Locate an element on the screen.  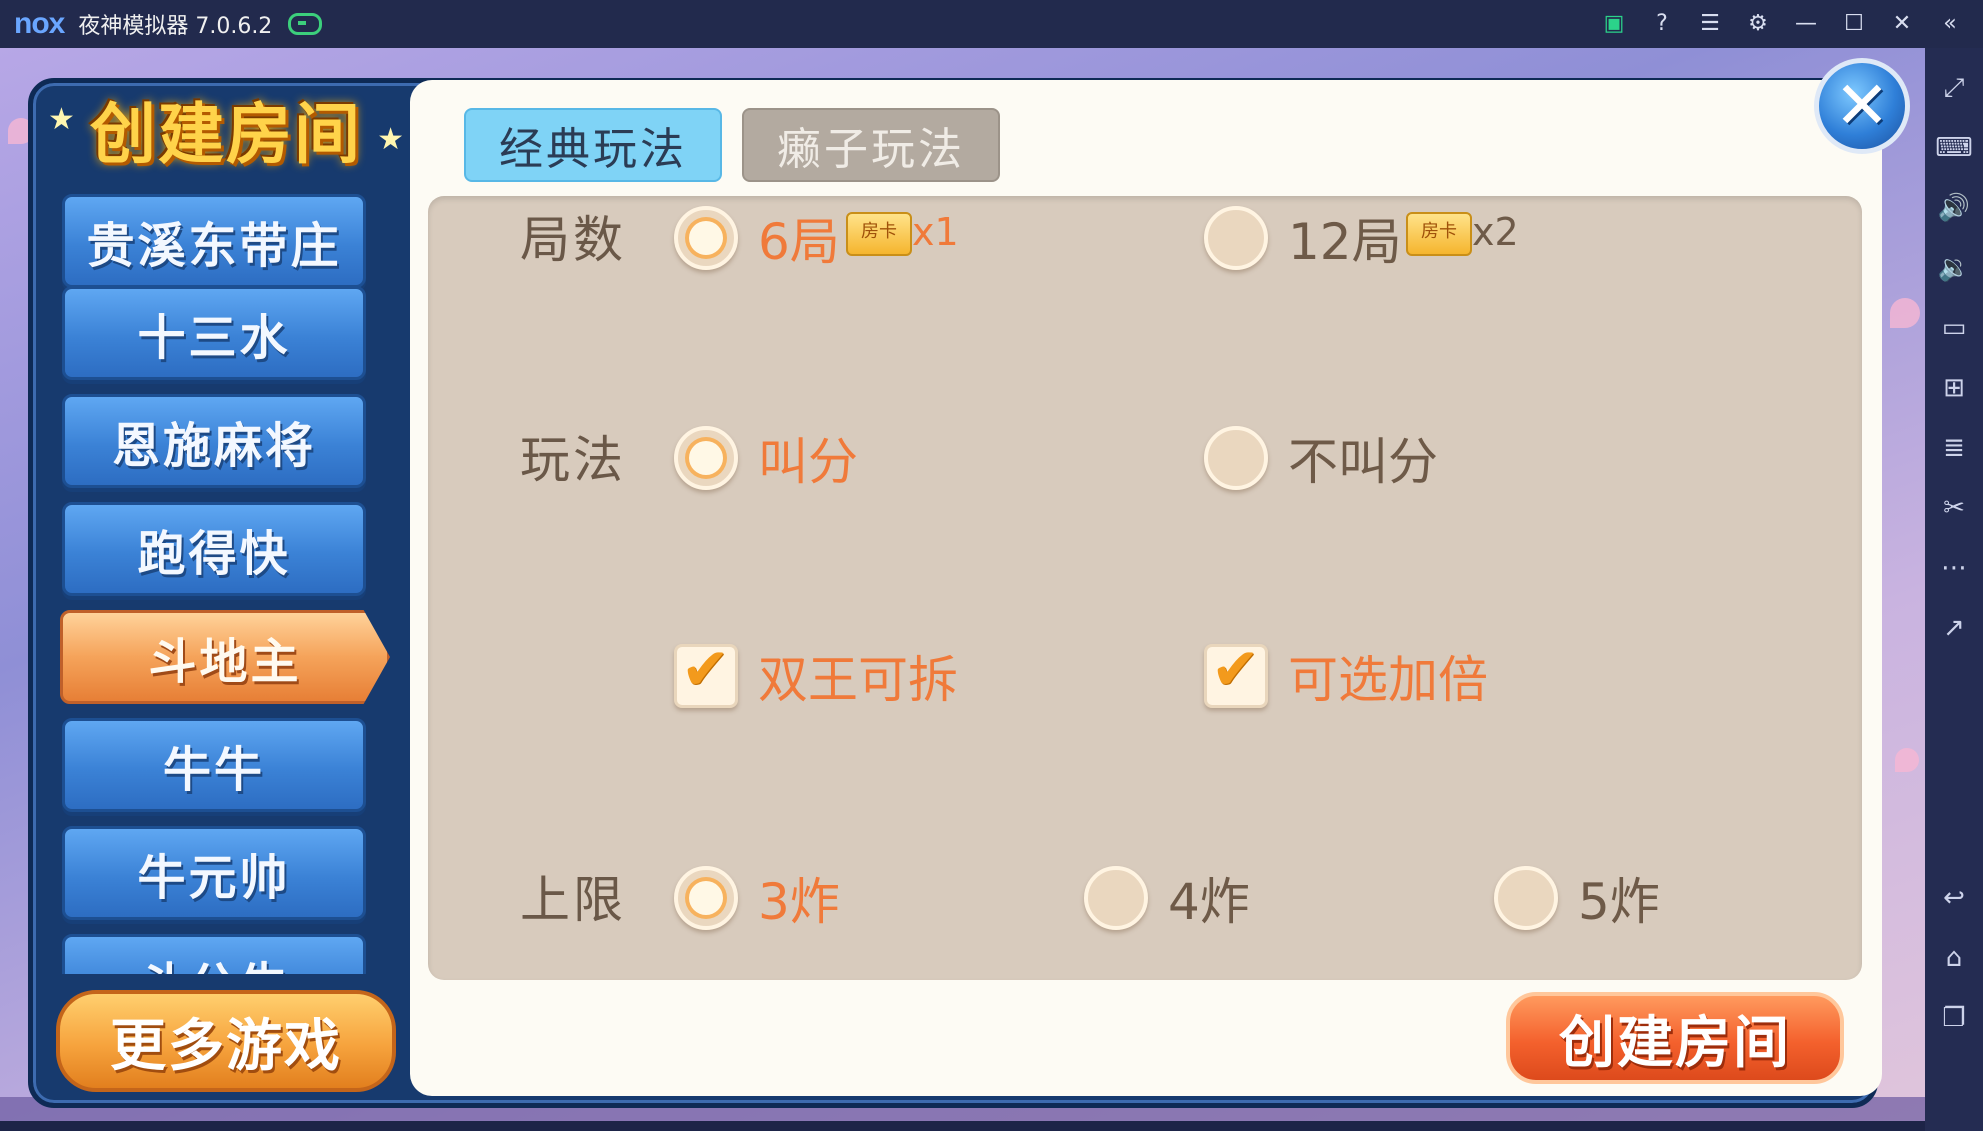
option-mode-jiaofen: 叫分 is located at coordinates (808, 458).